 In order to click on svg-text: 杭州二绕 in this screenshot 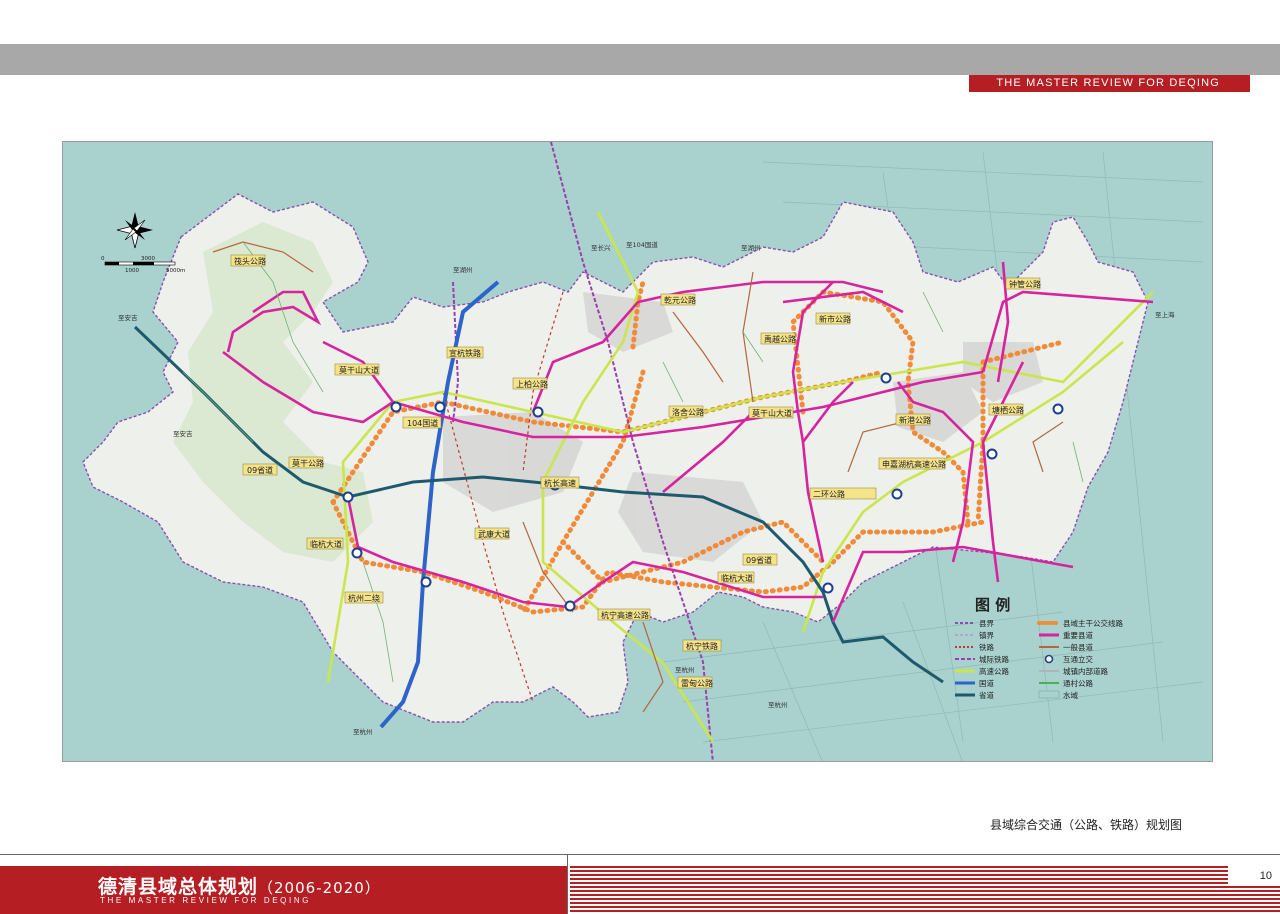, I will do `click(364, 598)`.